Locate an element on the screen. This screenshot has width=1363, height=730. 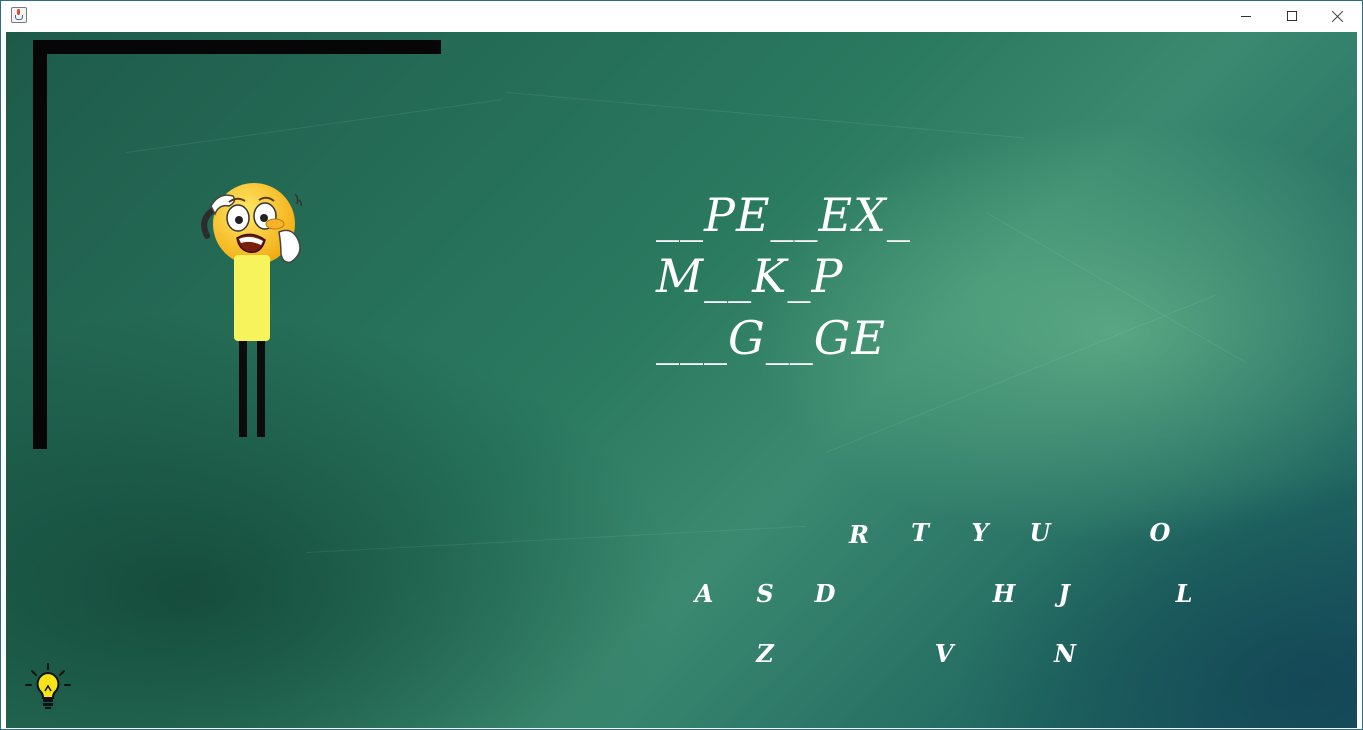
hidden-word-3: ___G__GE is located at coordinates (771, 338).